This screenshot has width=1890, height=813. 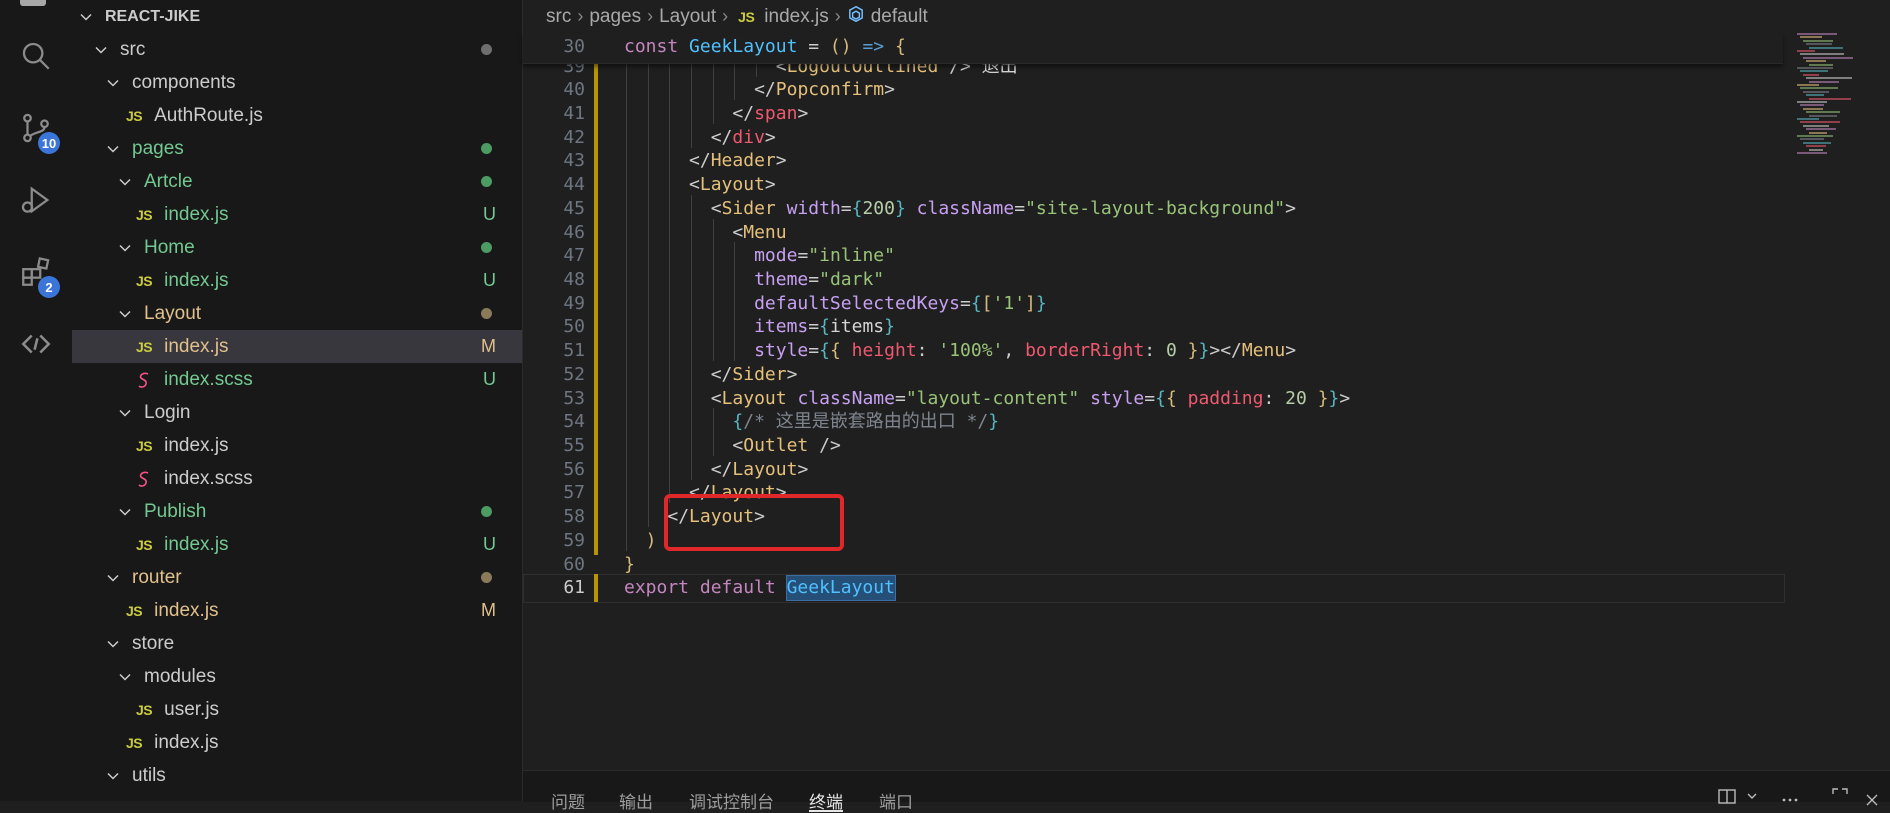 What do you see at coordinates (297, 313) in the screenshot?
I see `folder-item: Layout` at bounding box center [297, 313].